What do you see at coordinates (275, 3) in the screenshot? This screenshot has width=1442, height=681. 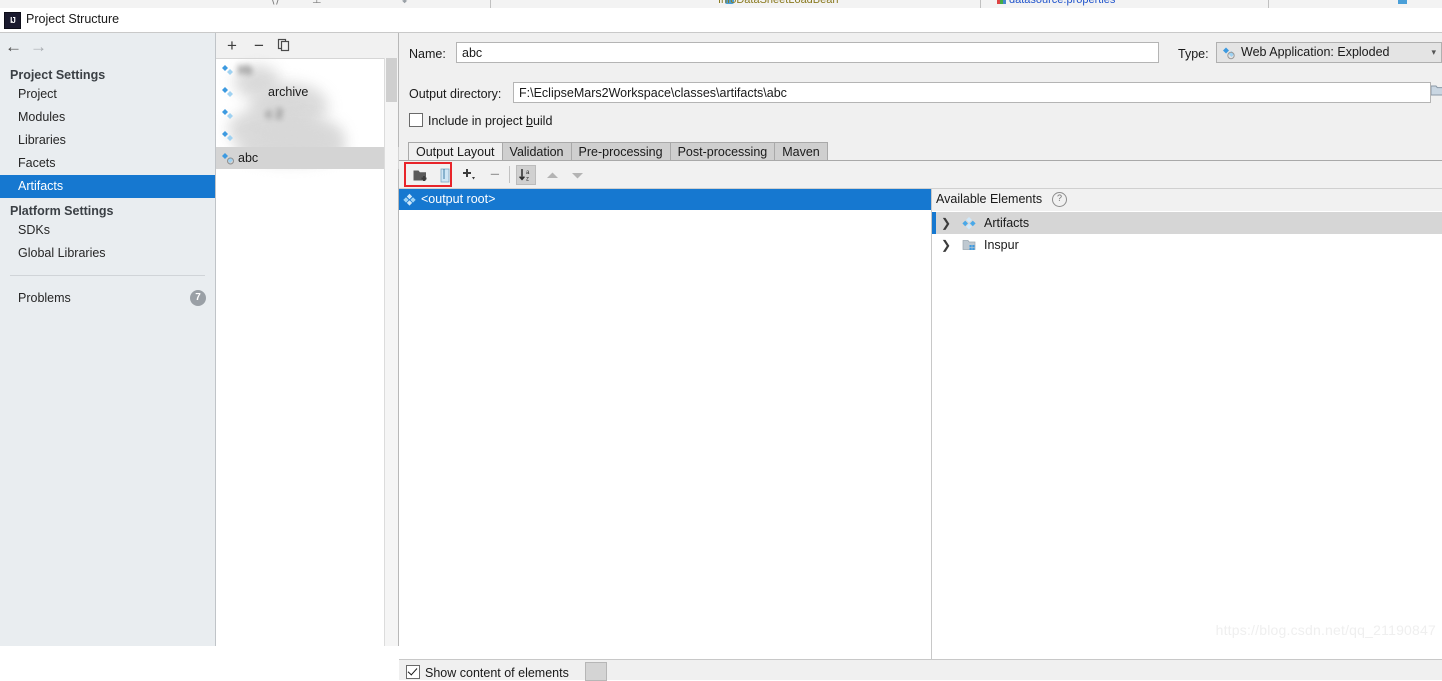 I see `background-glyph-1: ⟨⟩` at bounding box center [275, 3].